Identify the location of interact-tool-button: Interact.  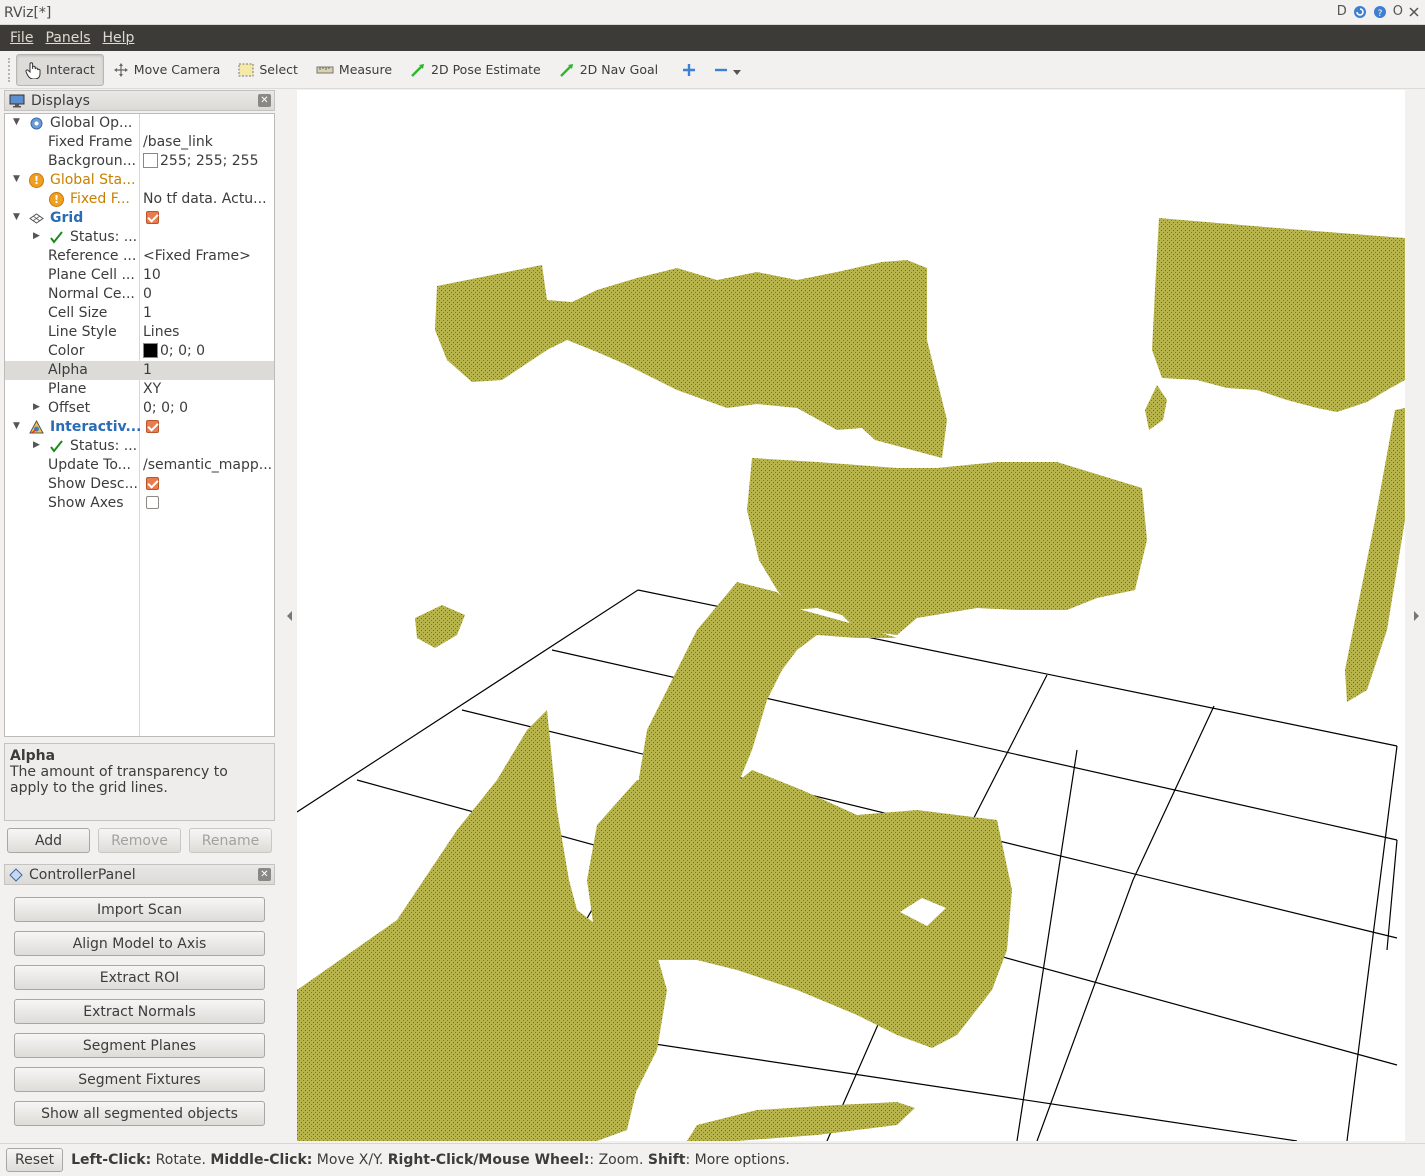
(60, 69).